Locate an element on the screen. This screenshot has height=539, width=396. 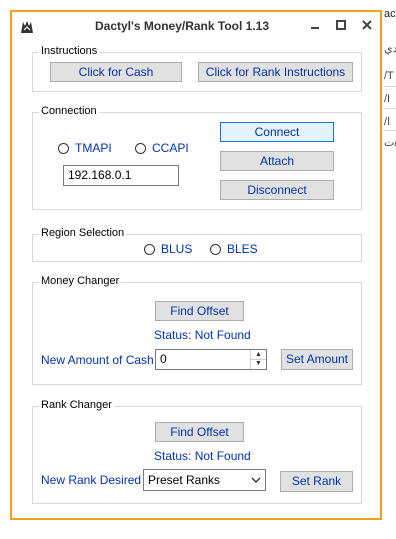
connection-legend: Connection is located at coordinates (69, 111).